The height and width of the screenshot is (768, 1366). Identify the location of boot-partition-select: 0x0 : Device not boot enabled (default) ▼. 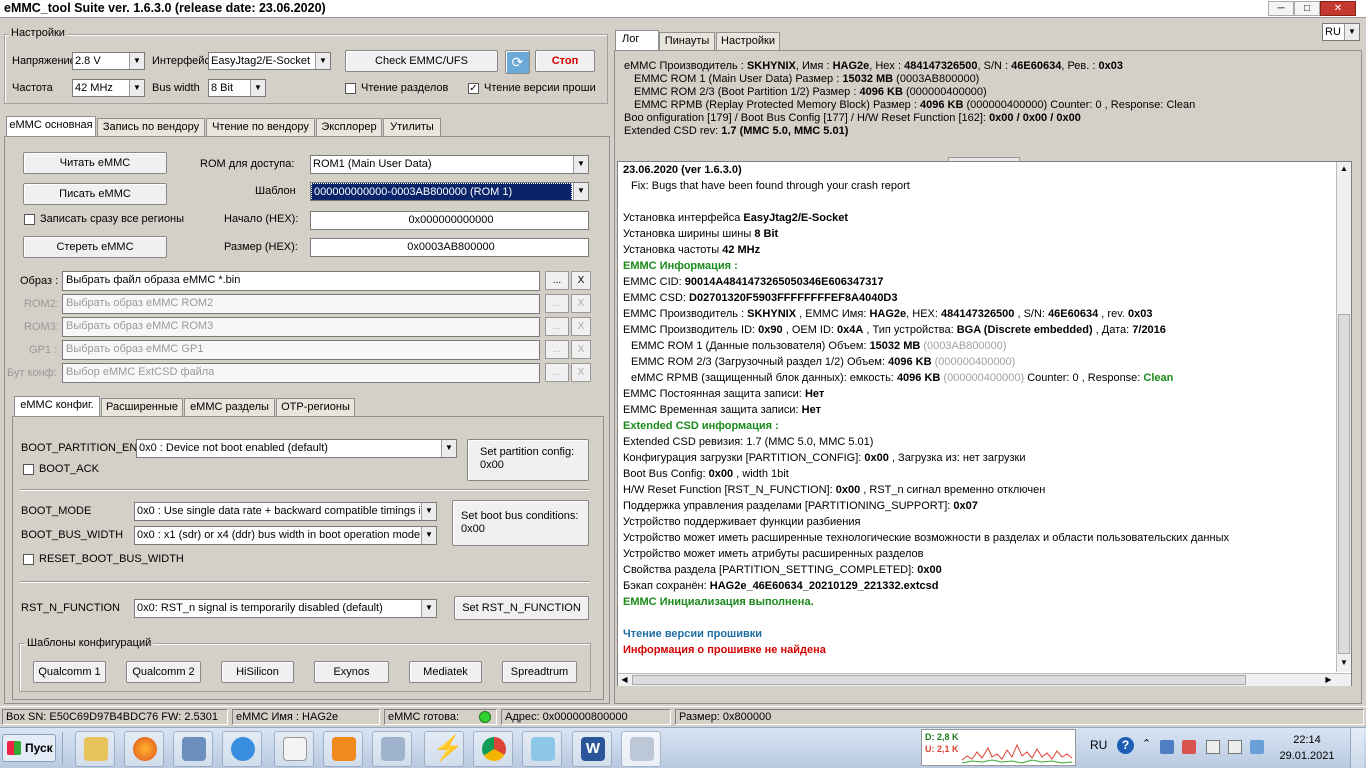
(296, 448).